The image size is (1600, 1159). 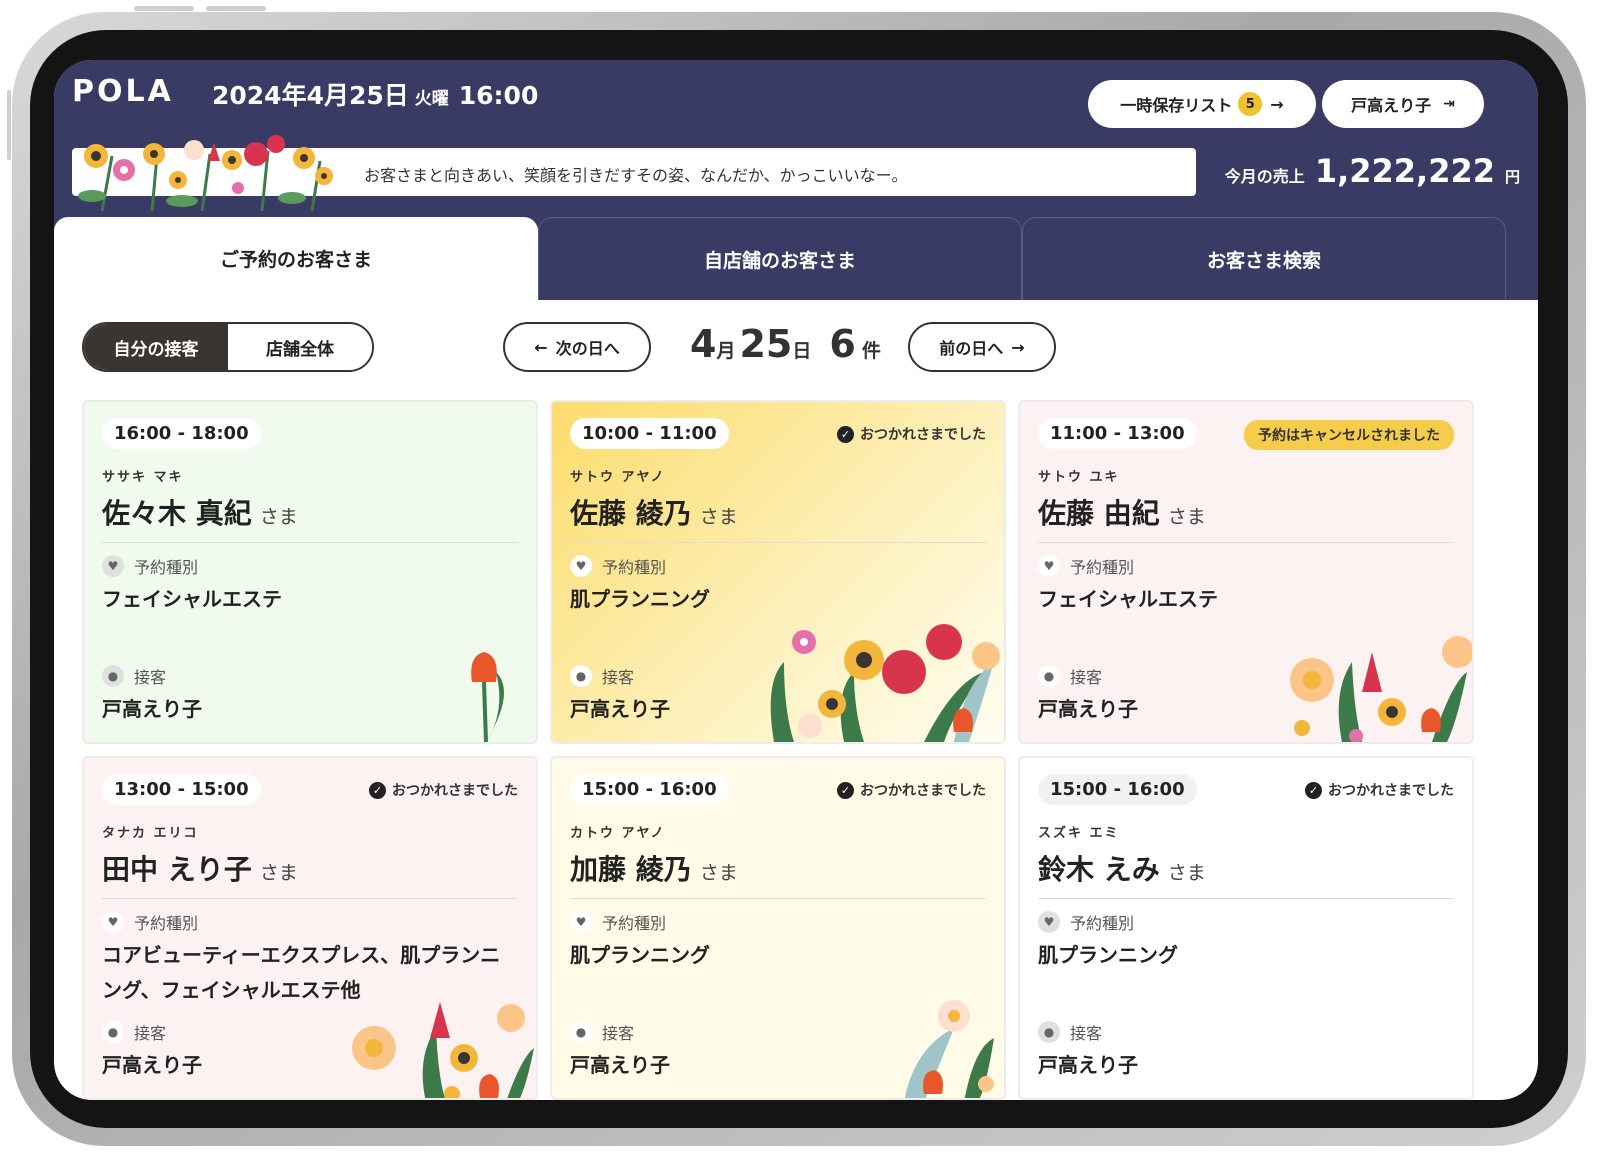 I want to click on user-name: 戸高えり子, so click(x=1391, y=105).